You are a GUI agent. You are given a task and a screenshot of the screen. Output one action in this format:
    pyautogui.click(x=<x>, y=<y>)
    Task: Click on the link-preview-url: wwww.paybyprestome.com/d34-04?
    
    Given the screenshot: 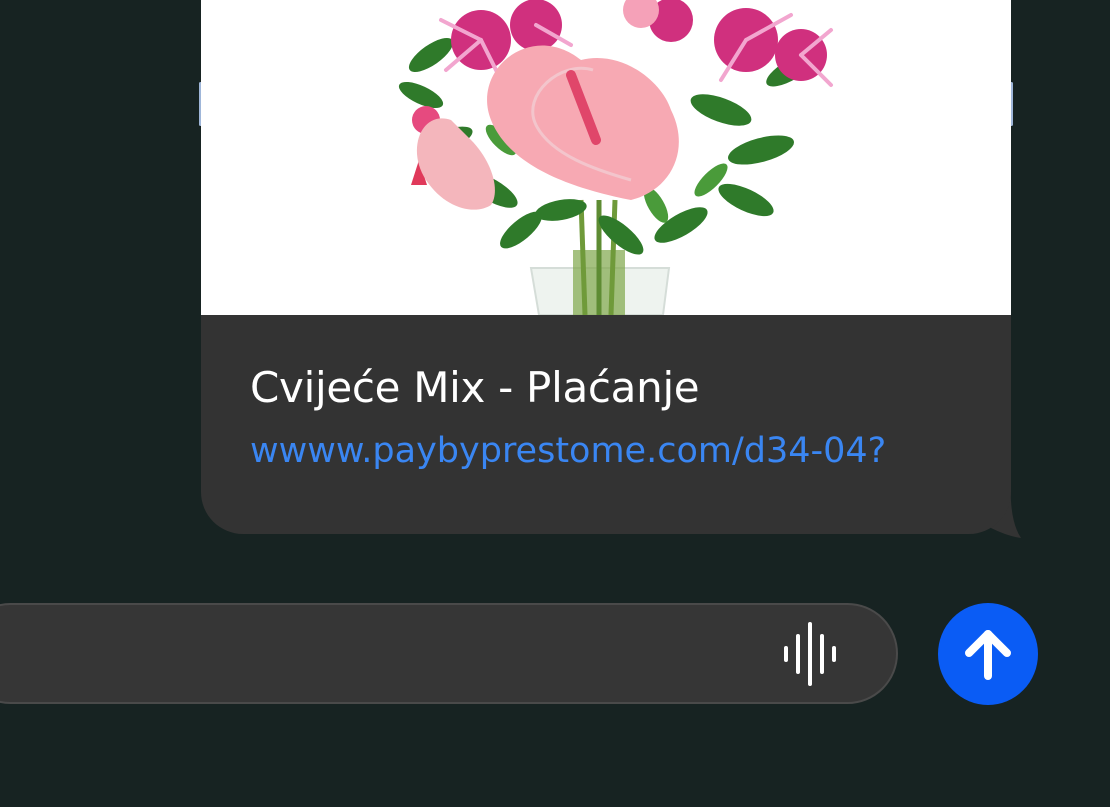 What is the action you would take?
    pyautogui.click(x=568, y=451)
    